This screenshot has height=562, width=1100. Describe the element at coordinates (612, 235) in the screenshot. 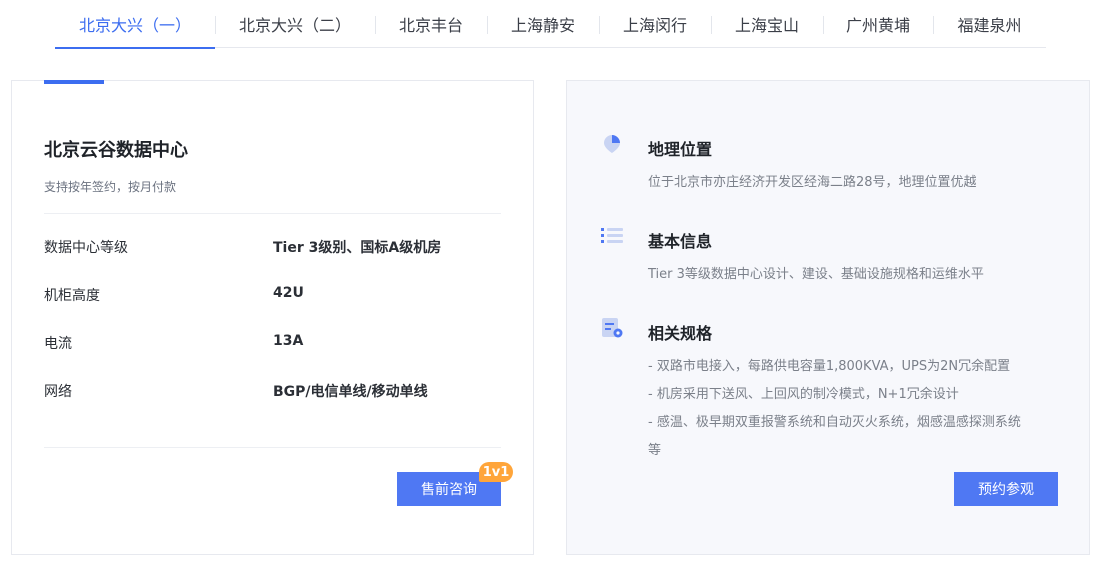

I see `list-icon` at that location.